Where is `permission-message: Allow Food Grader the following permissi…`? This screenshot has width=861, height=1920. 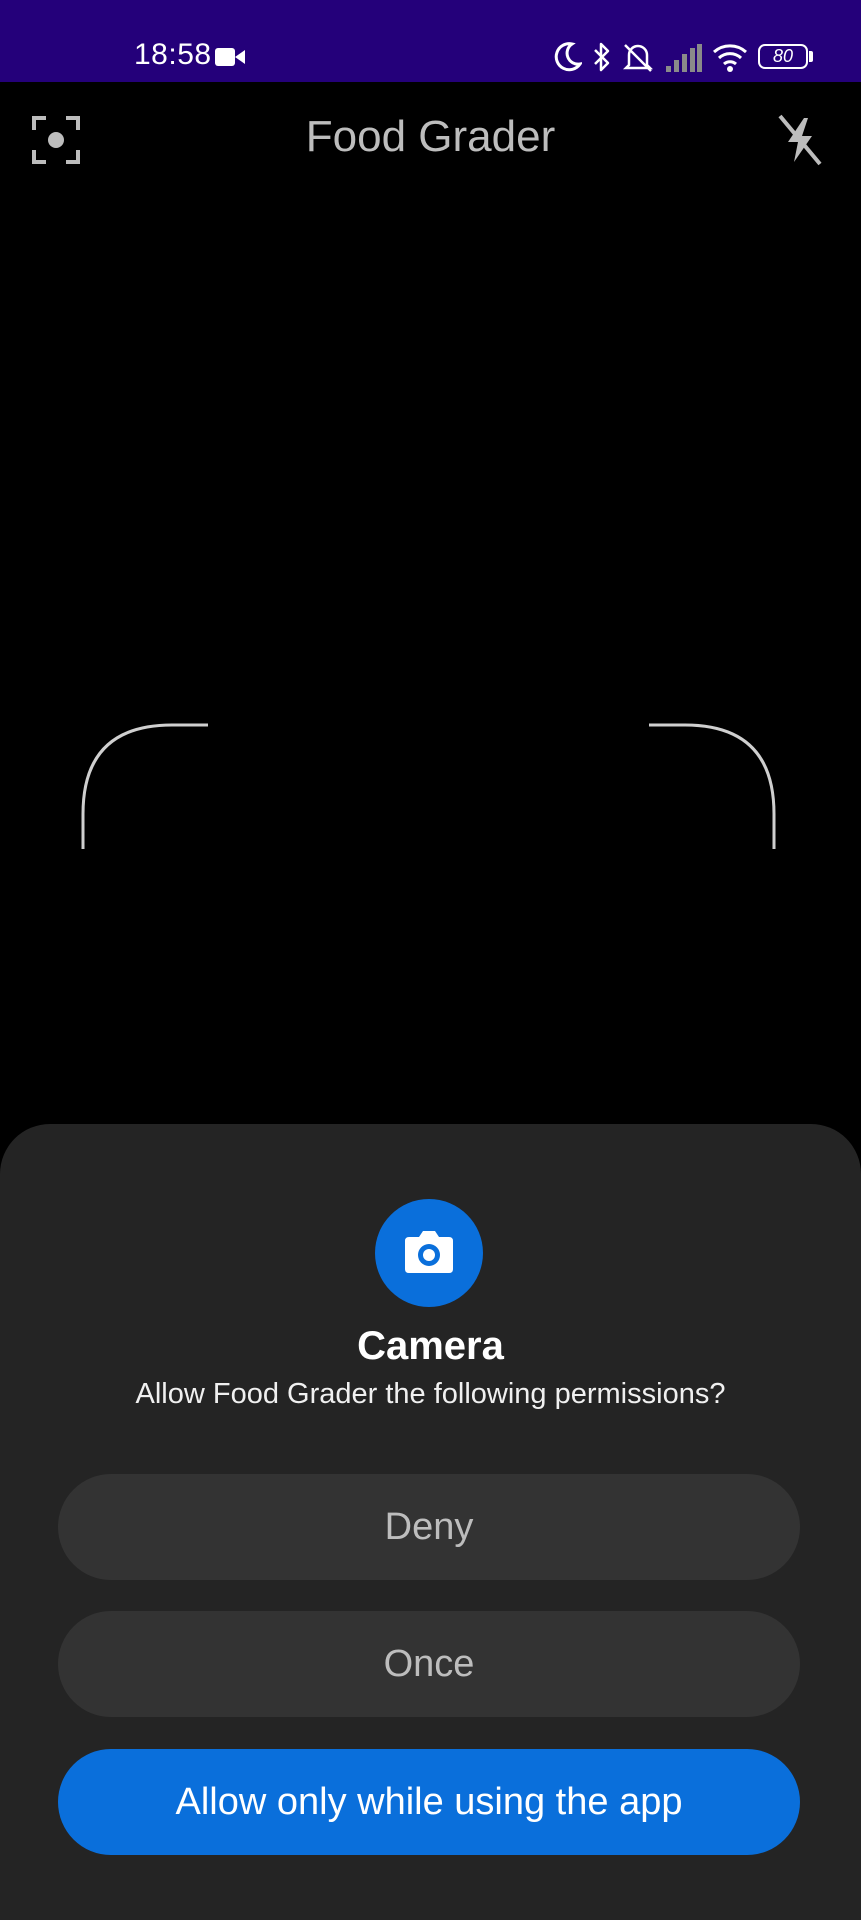
permission-message: Allow Food Grader the following permissi… is located at coordinates (430, 1394).